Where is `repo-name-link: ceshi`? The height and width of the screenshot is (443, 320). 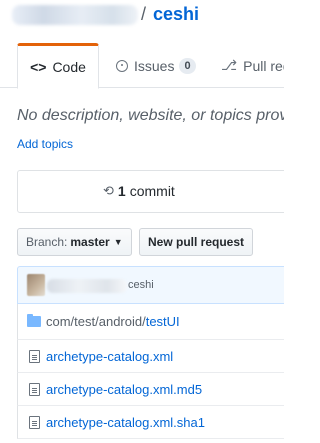 repo-name-link: ceshi is located at coordinates (176, 14).